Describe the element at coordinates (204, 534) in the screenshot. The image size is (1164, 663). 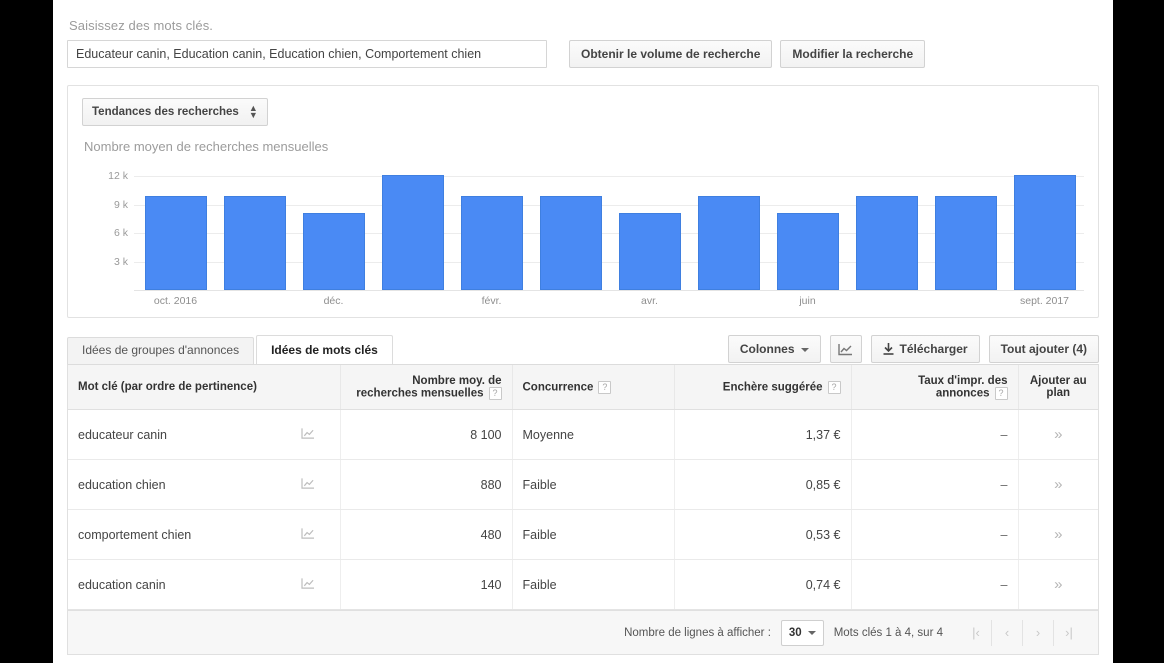
I see `cell-keyword: comportement chien` at that location.